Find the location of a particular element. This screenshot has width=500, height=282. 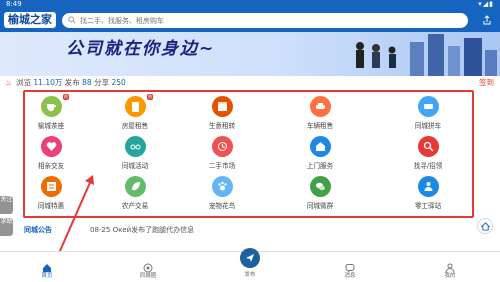

grid-item-15: 零工驿站 is located at coordinates (428, 196).